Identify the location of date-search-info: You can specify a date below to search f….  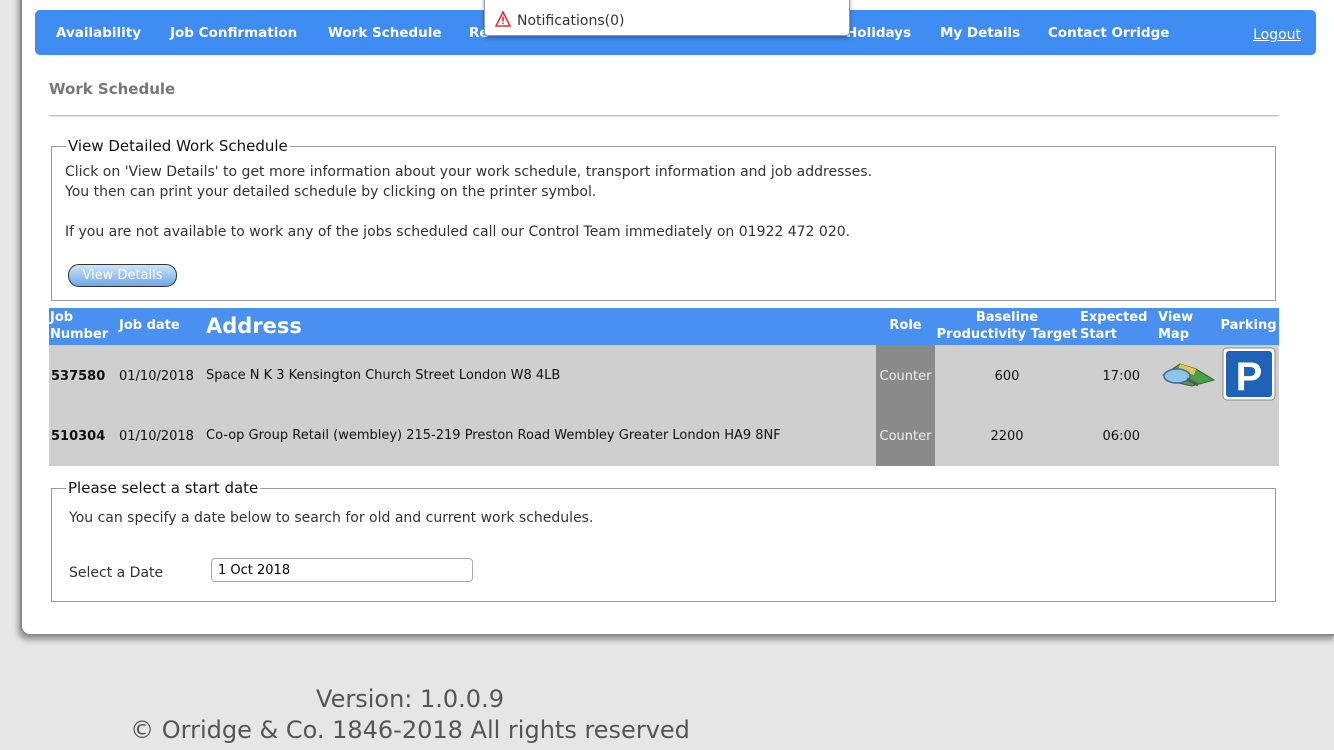
(331, 518).